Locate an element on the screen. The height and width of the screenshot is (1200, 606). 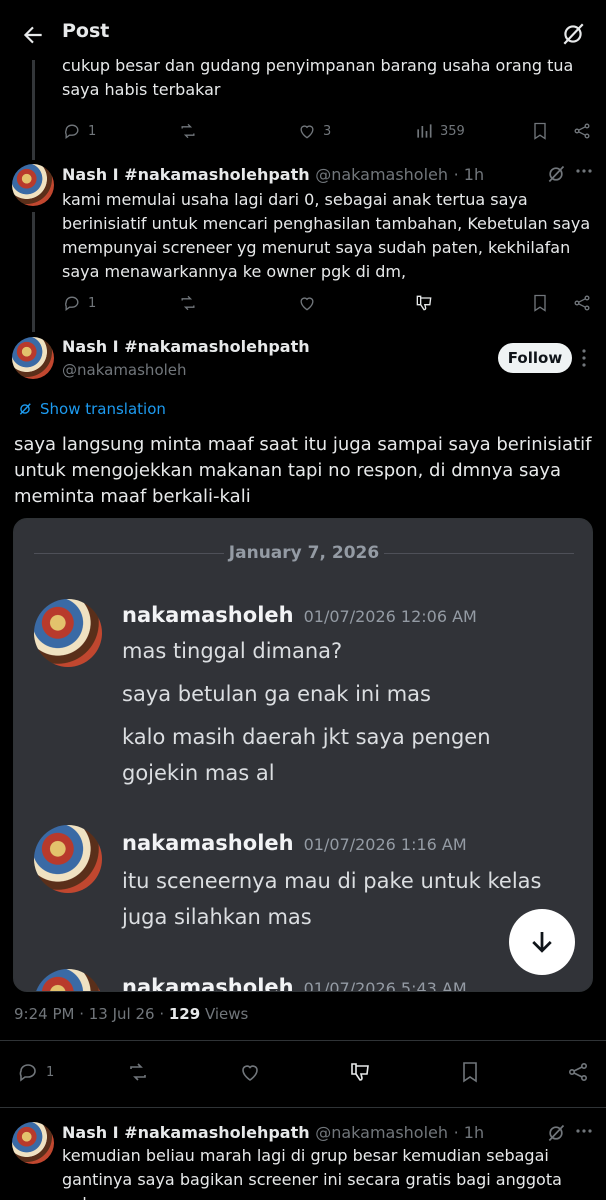
message-line: mas tinggal dimana? is located at coordinates (232, 651).